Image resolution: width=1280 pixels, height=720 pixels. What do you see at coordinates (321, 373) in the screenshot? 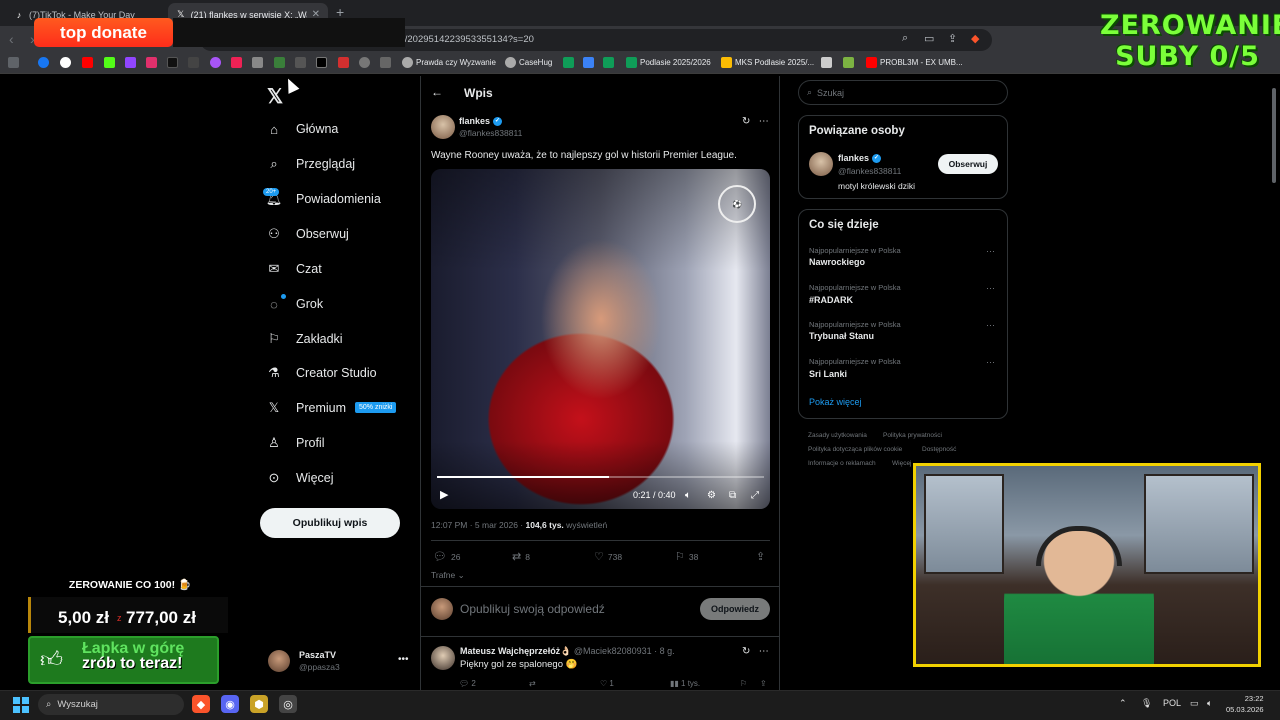
I see `nav-creator-studio: ⚗ Creator Studio` at bounding box center [321, 373].